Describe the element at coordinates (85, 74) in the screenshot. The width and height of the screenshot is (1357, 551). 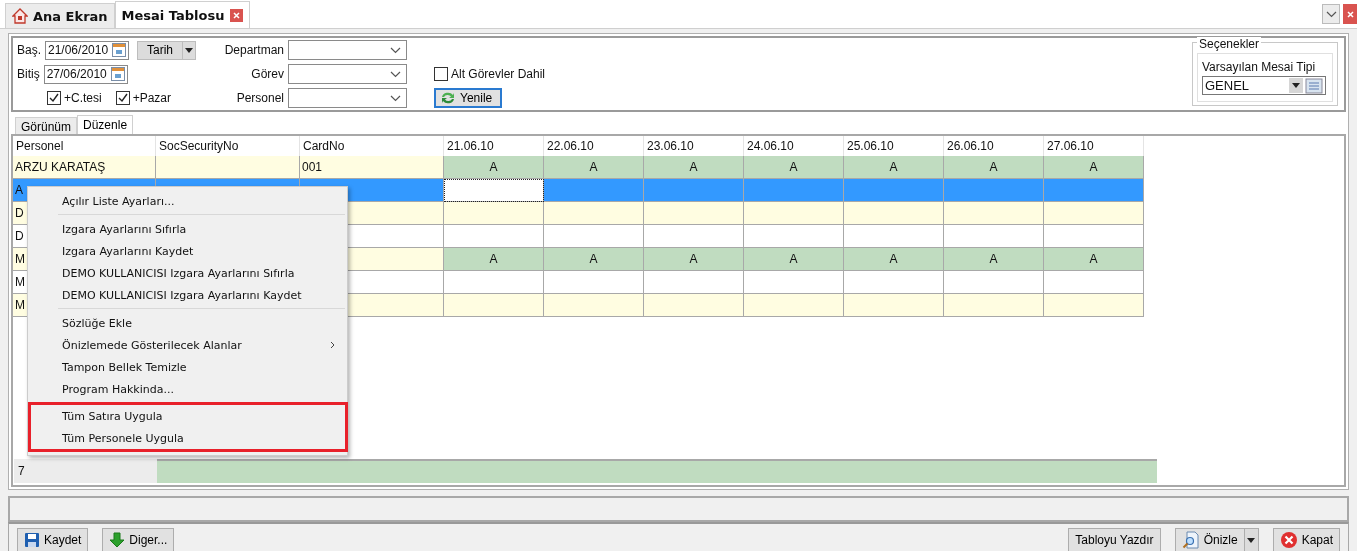
I see `date-field: 27/06/2010` at that location.